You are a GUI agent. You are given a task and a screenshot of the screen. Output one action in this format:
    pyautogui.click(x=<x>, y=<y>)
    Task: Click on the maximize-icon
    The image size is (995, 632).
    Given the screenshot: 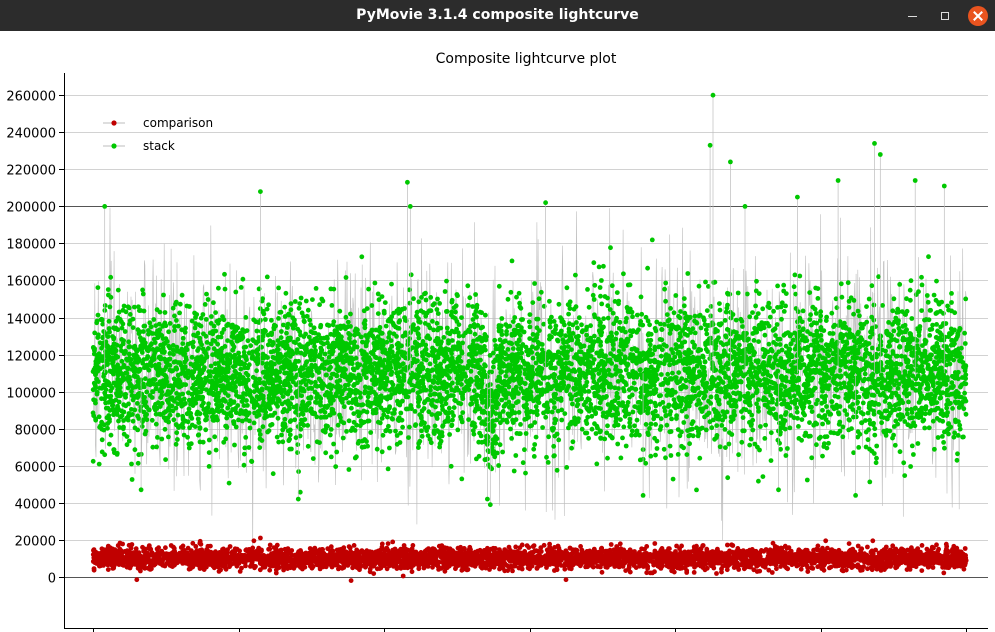 What is the action you would take?
    pyautogui.click(x=945, y=15)
    